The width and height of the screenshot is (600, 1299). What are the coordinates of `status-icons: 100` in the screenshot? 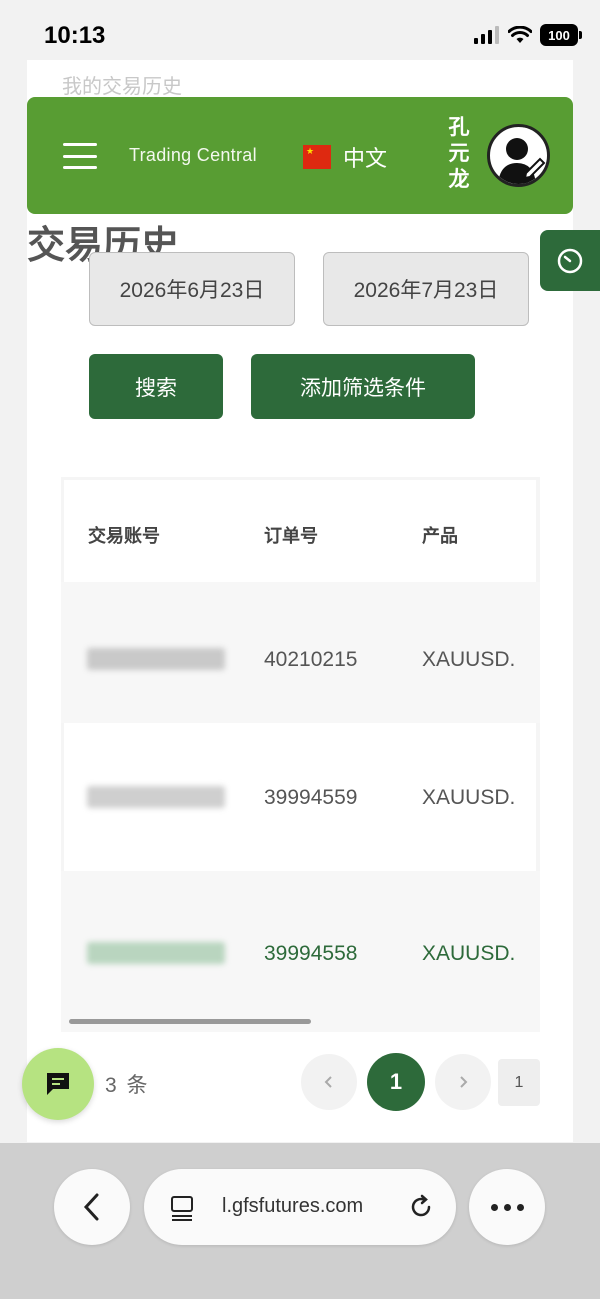 It's located at (528, 35).